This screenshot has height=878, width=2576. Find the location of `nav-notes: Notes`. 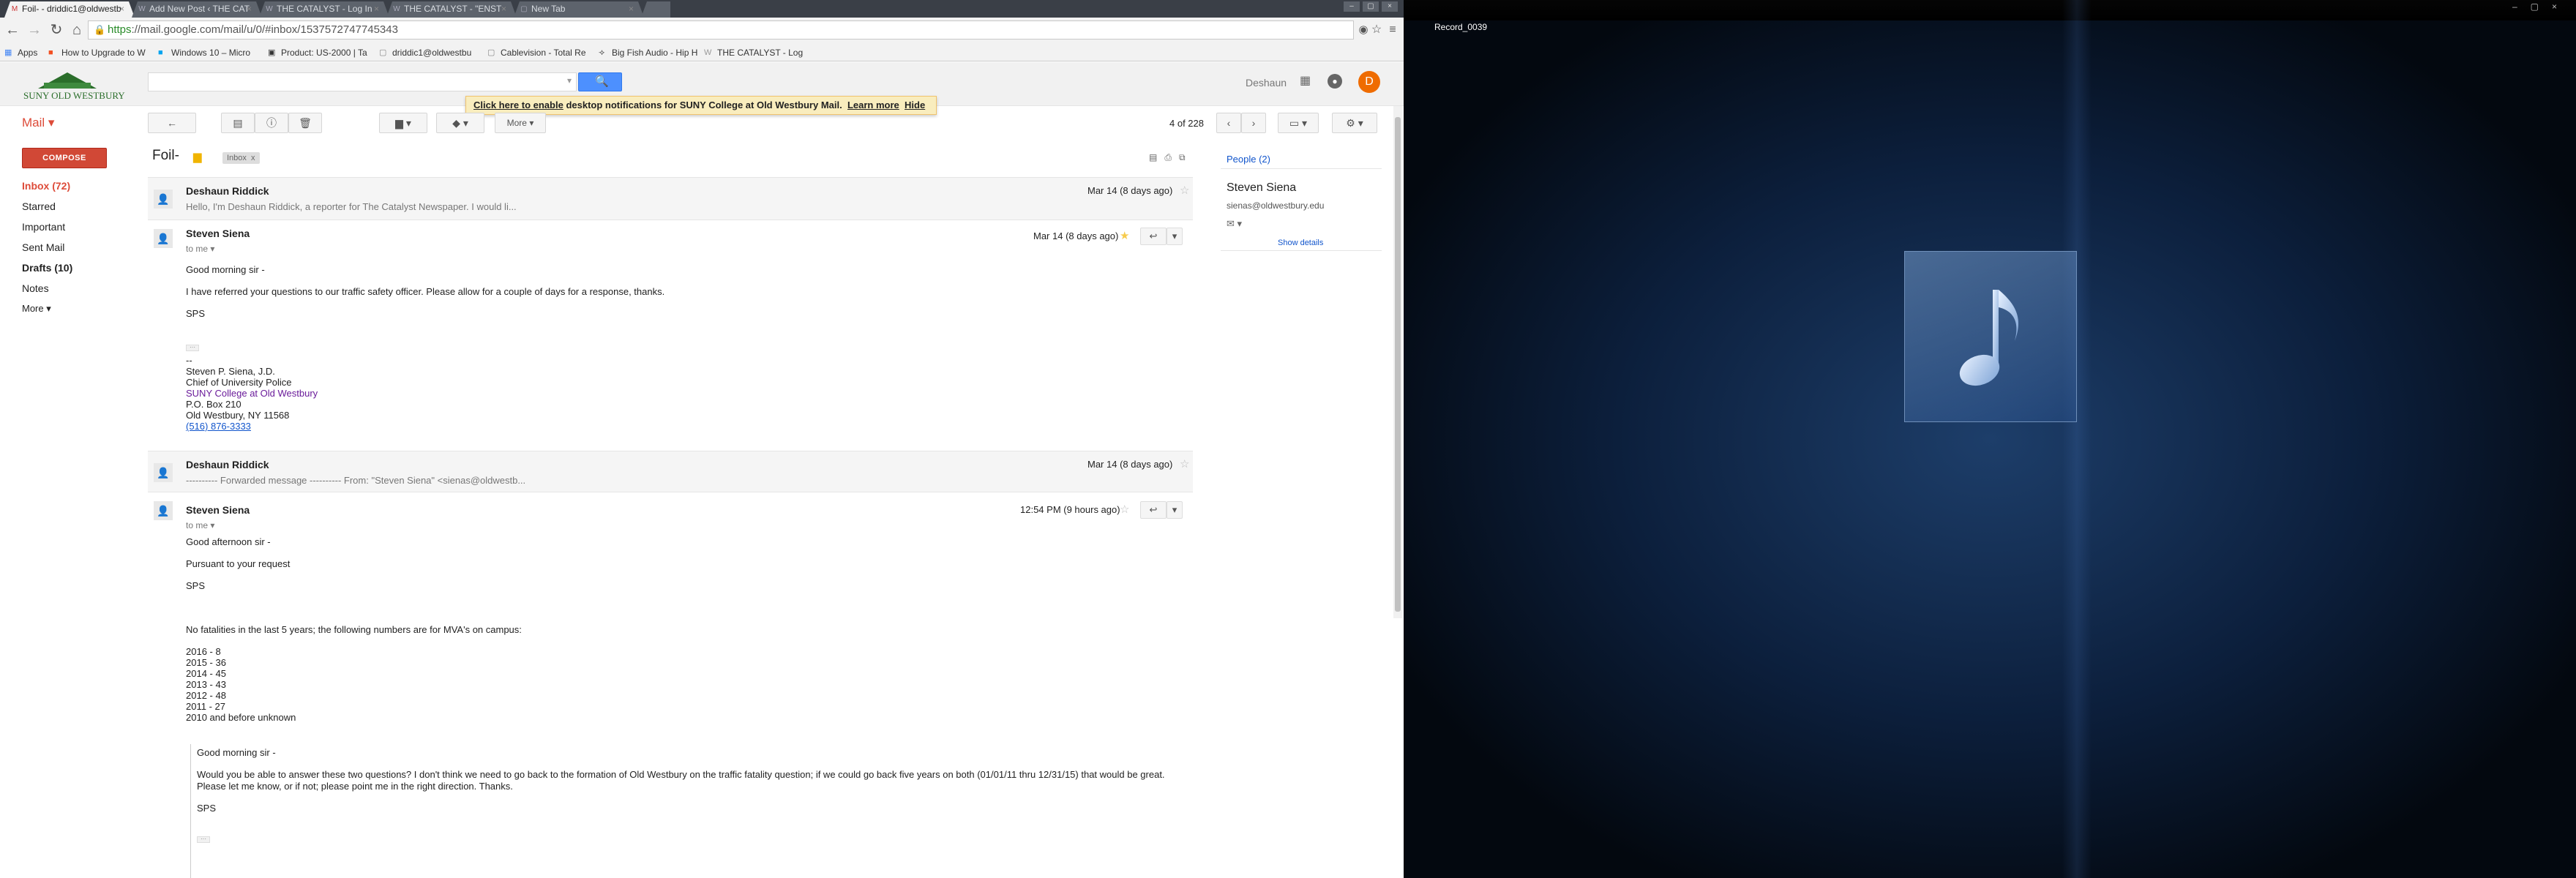

nav-notes: Notes is located at coordinates (35, 288).